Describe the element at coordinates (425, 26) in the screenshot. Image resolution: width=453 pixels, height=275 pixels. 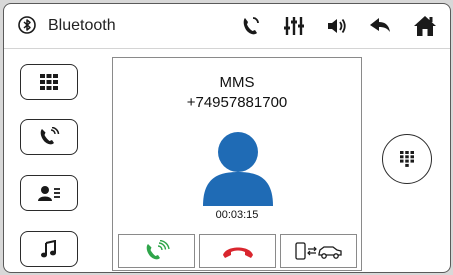
I see `home-icon` at that location.